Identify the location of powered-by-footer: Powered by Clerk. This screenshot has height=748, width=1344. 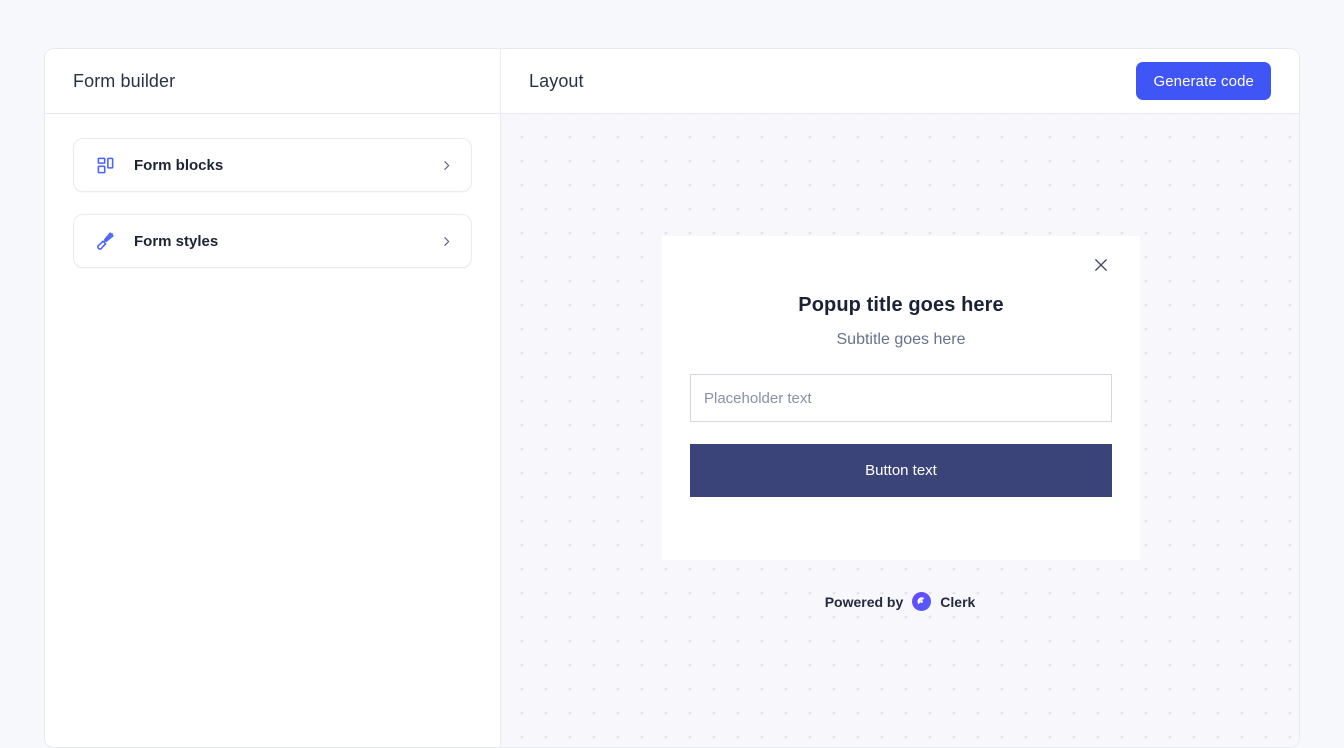
(900, 601).